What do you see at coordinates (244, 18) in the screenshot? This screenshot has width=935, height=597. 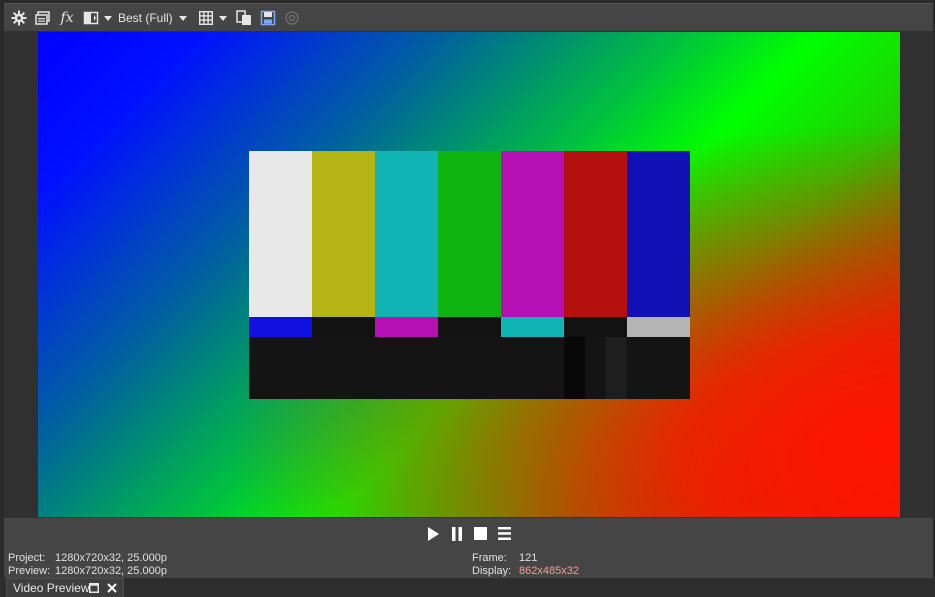 I see `copy-snapshot-icon` at bounding box center [244, 18].